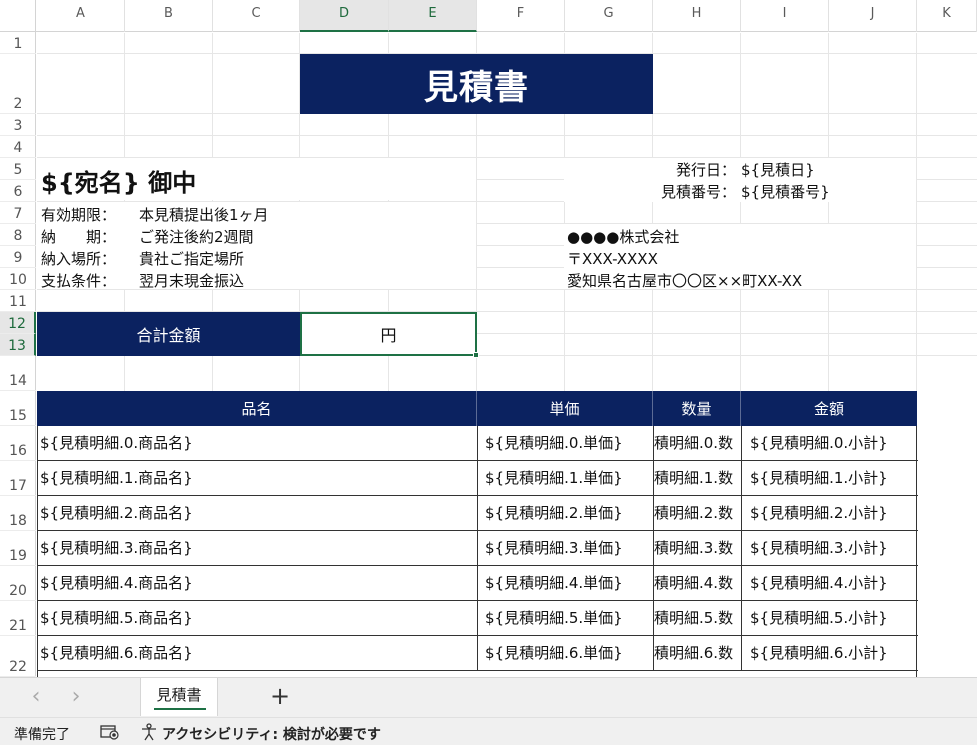  Describe the element at coordinates (18, 373) in the screenshot. I see `row-header-14: 14` at that location.